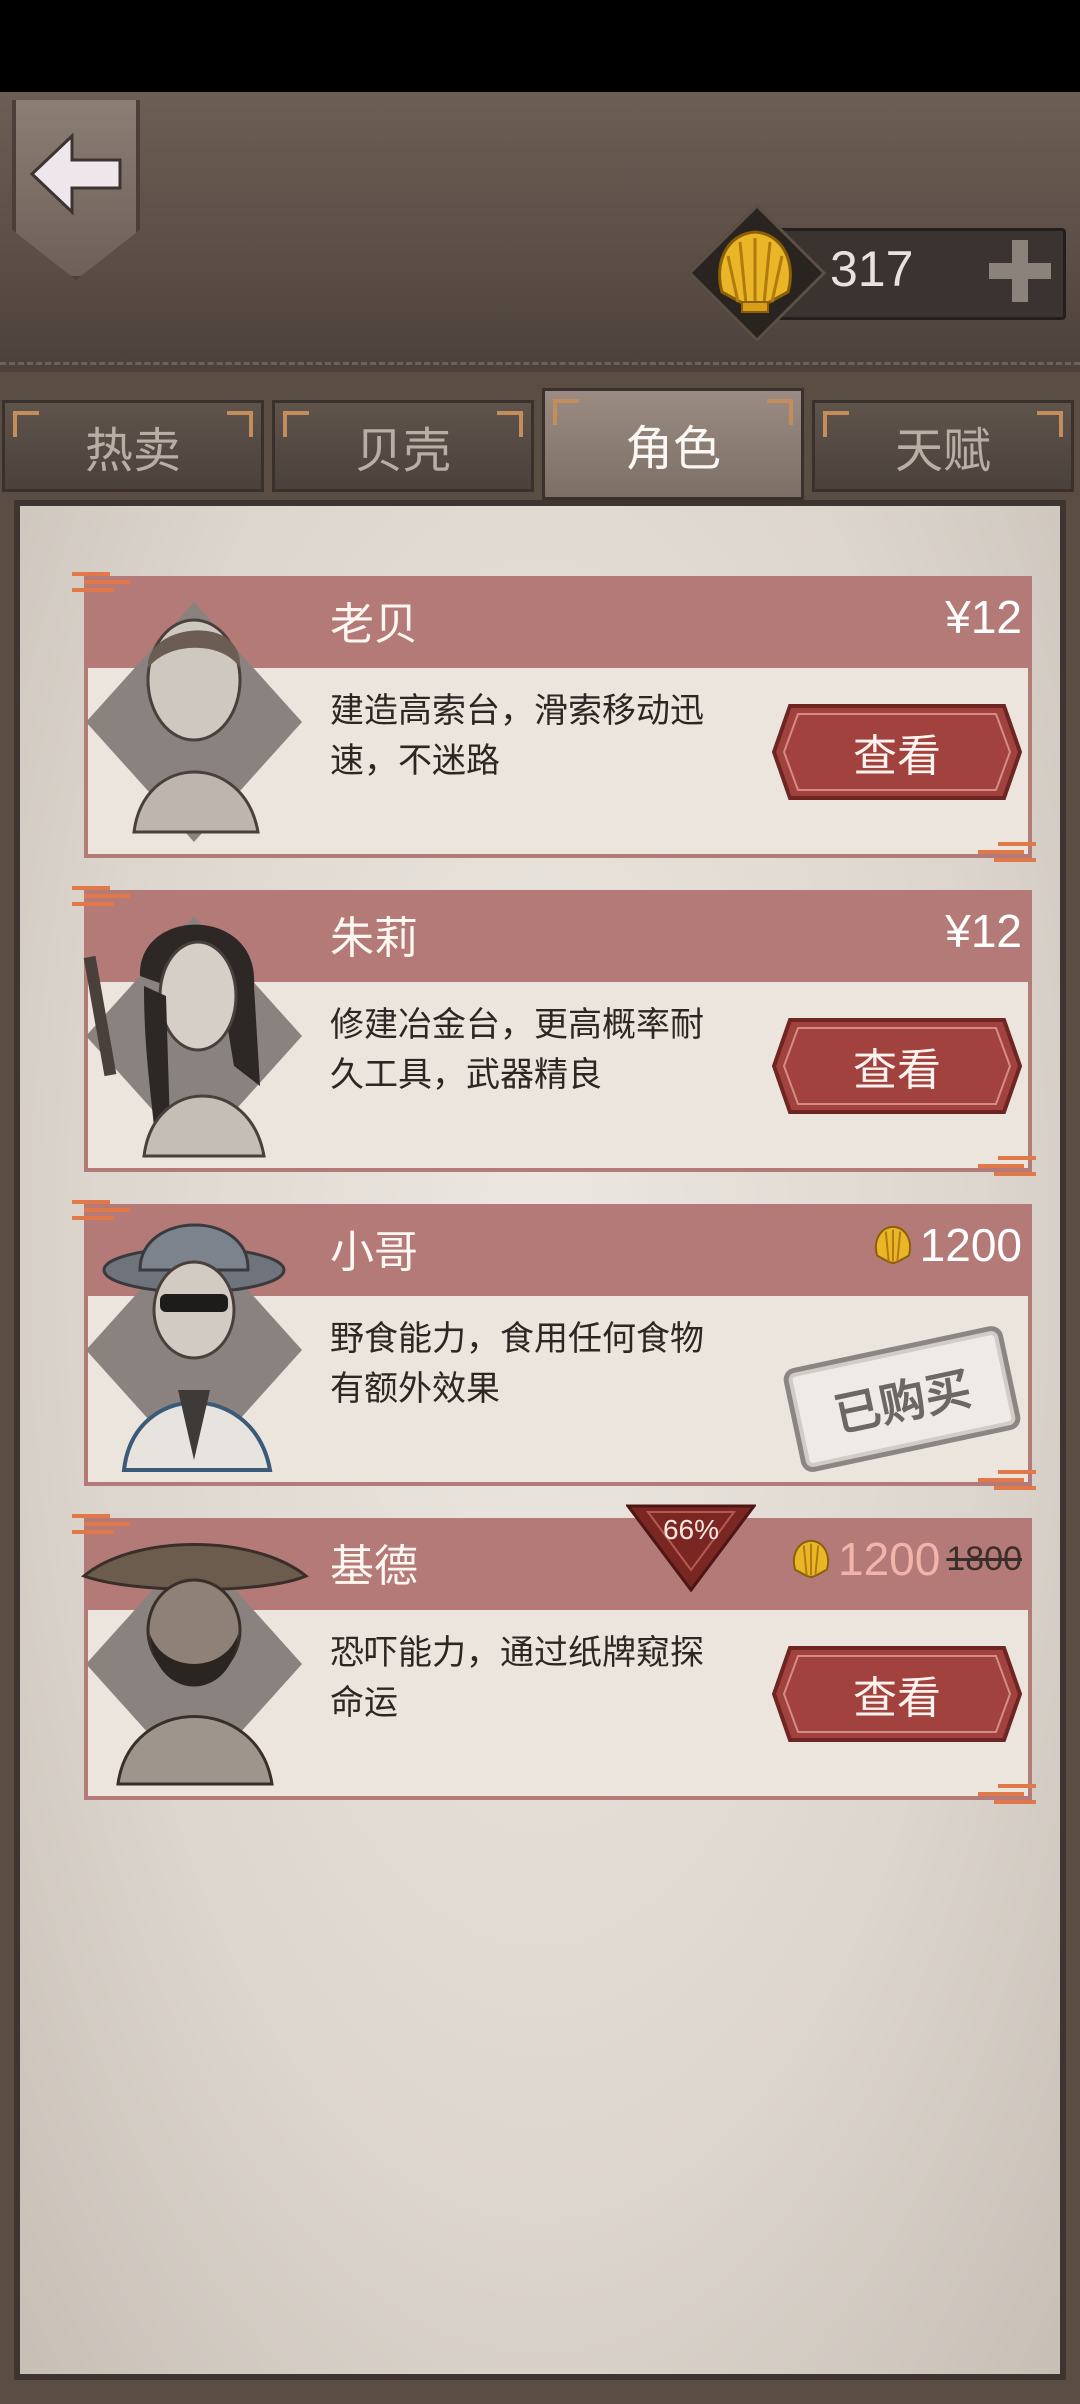 The width and height of the screenshot is (1080, 2404). I want to click on tab-label: 热卖, so click(132, 451).